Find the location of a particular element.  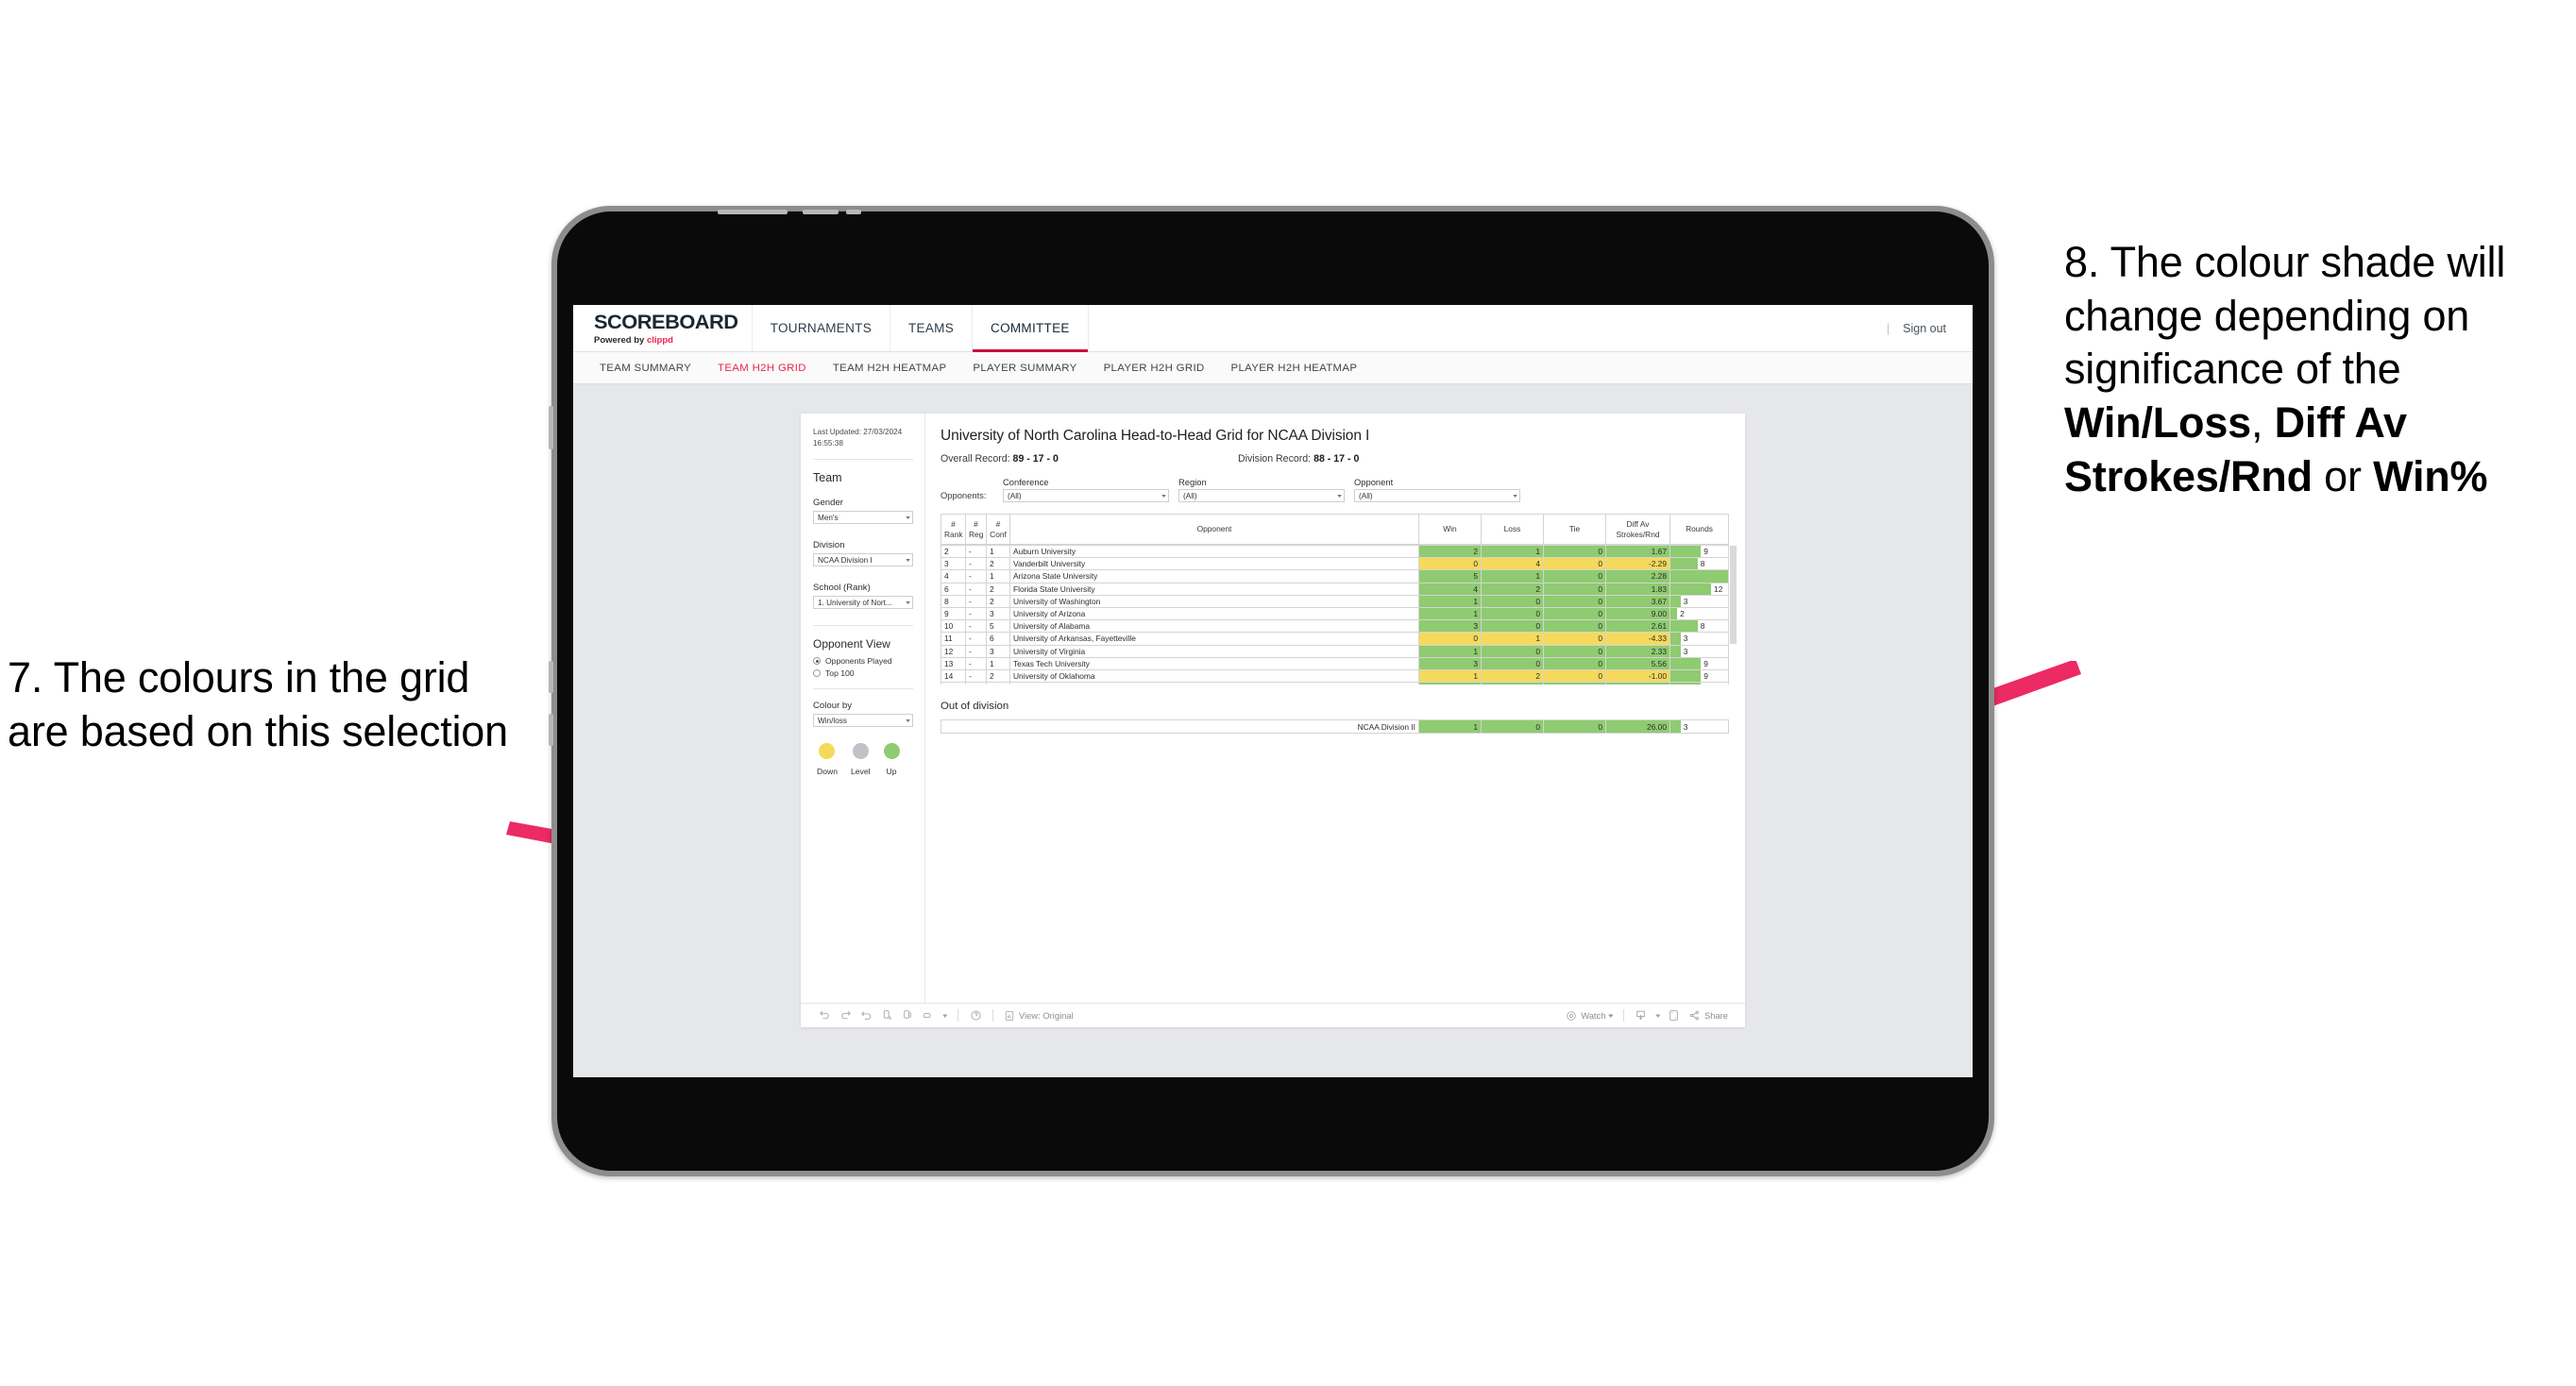

nav-committee: COMMITTEE is located at coordinates (1031, 328).